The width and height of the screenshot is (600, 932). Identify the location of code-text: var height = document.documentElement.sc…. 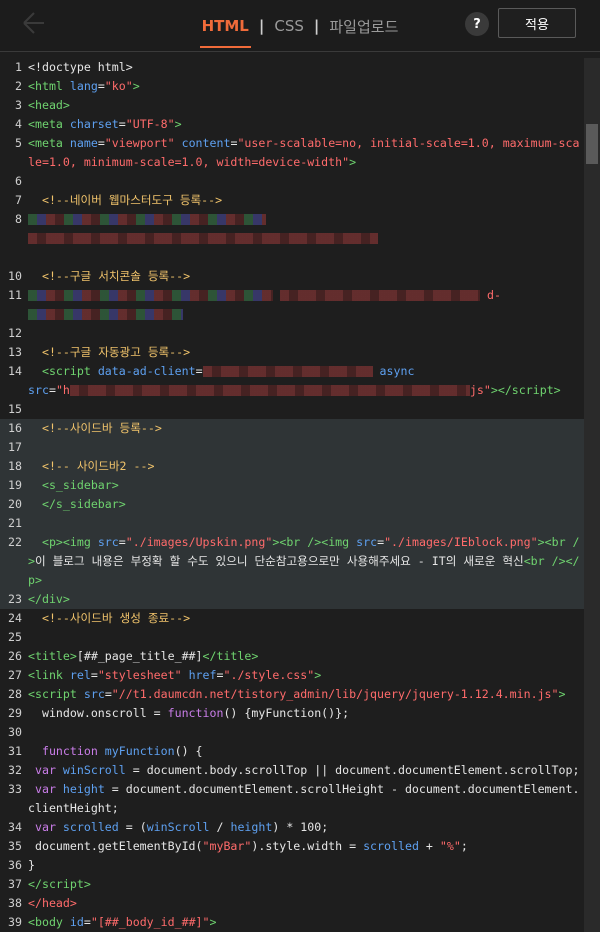
(314, 799).